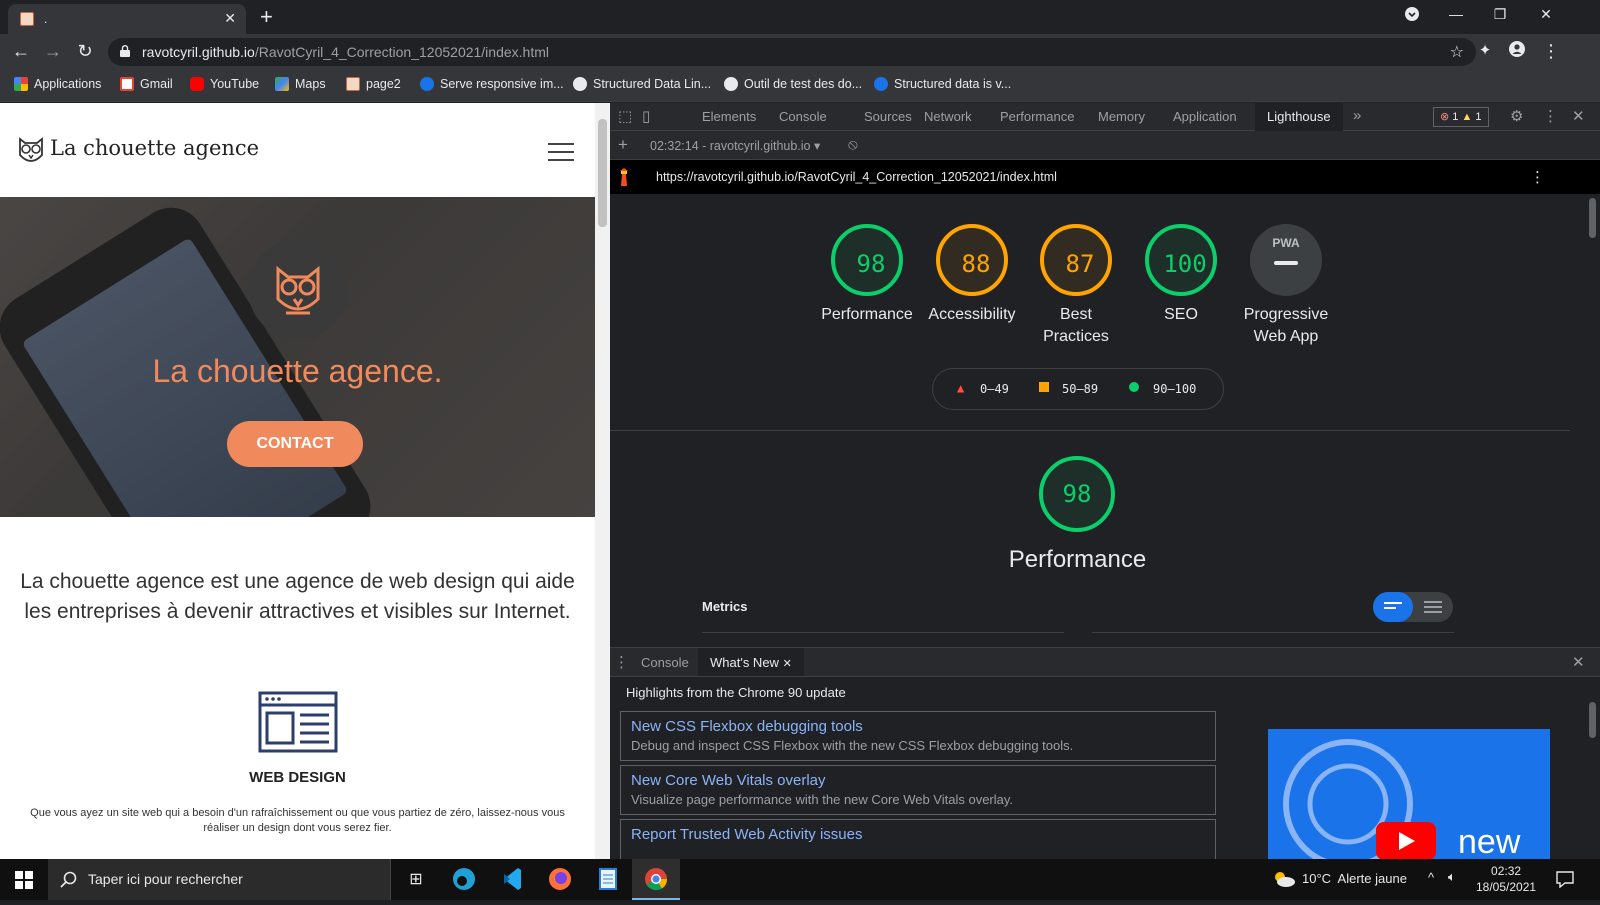  I want to click on chrome-icon, so click(656, 879).